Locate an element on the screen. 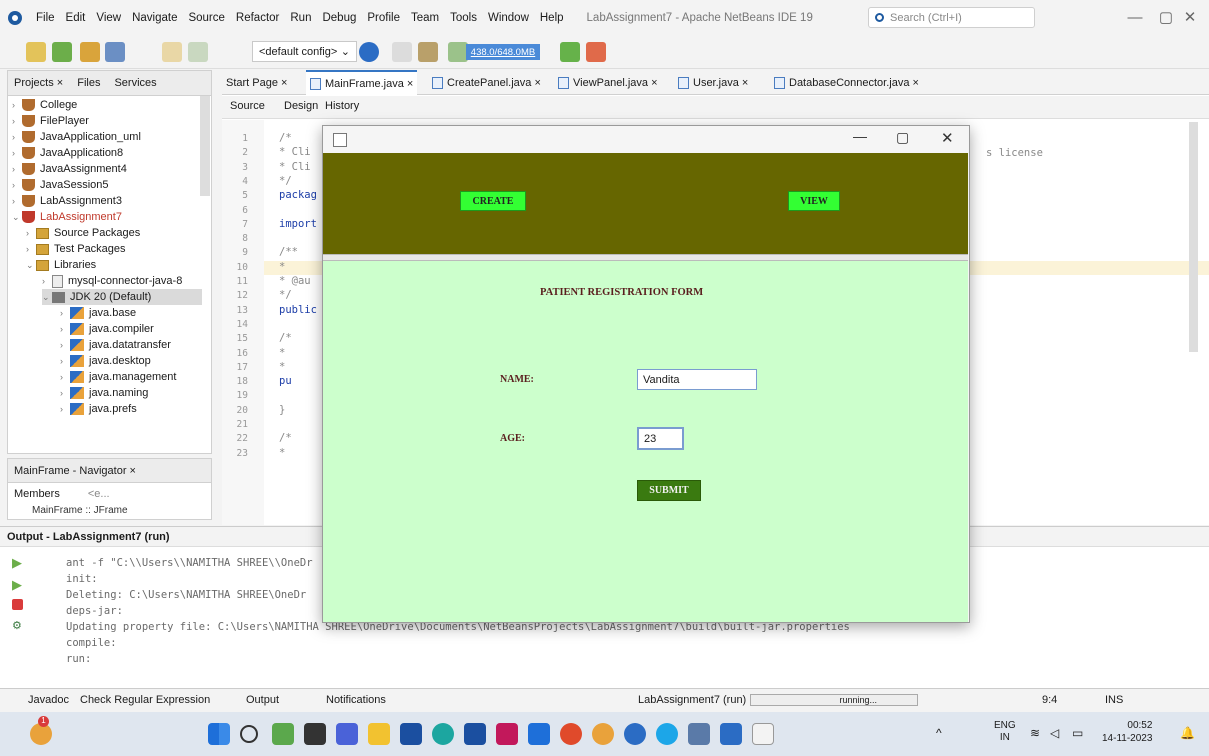  menu-view: View is located at coordinates (108, 18).